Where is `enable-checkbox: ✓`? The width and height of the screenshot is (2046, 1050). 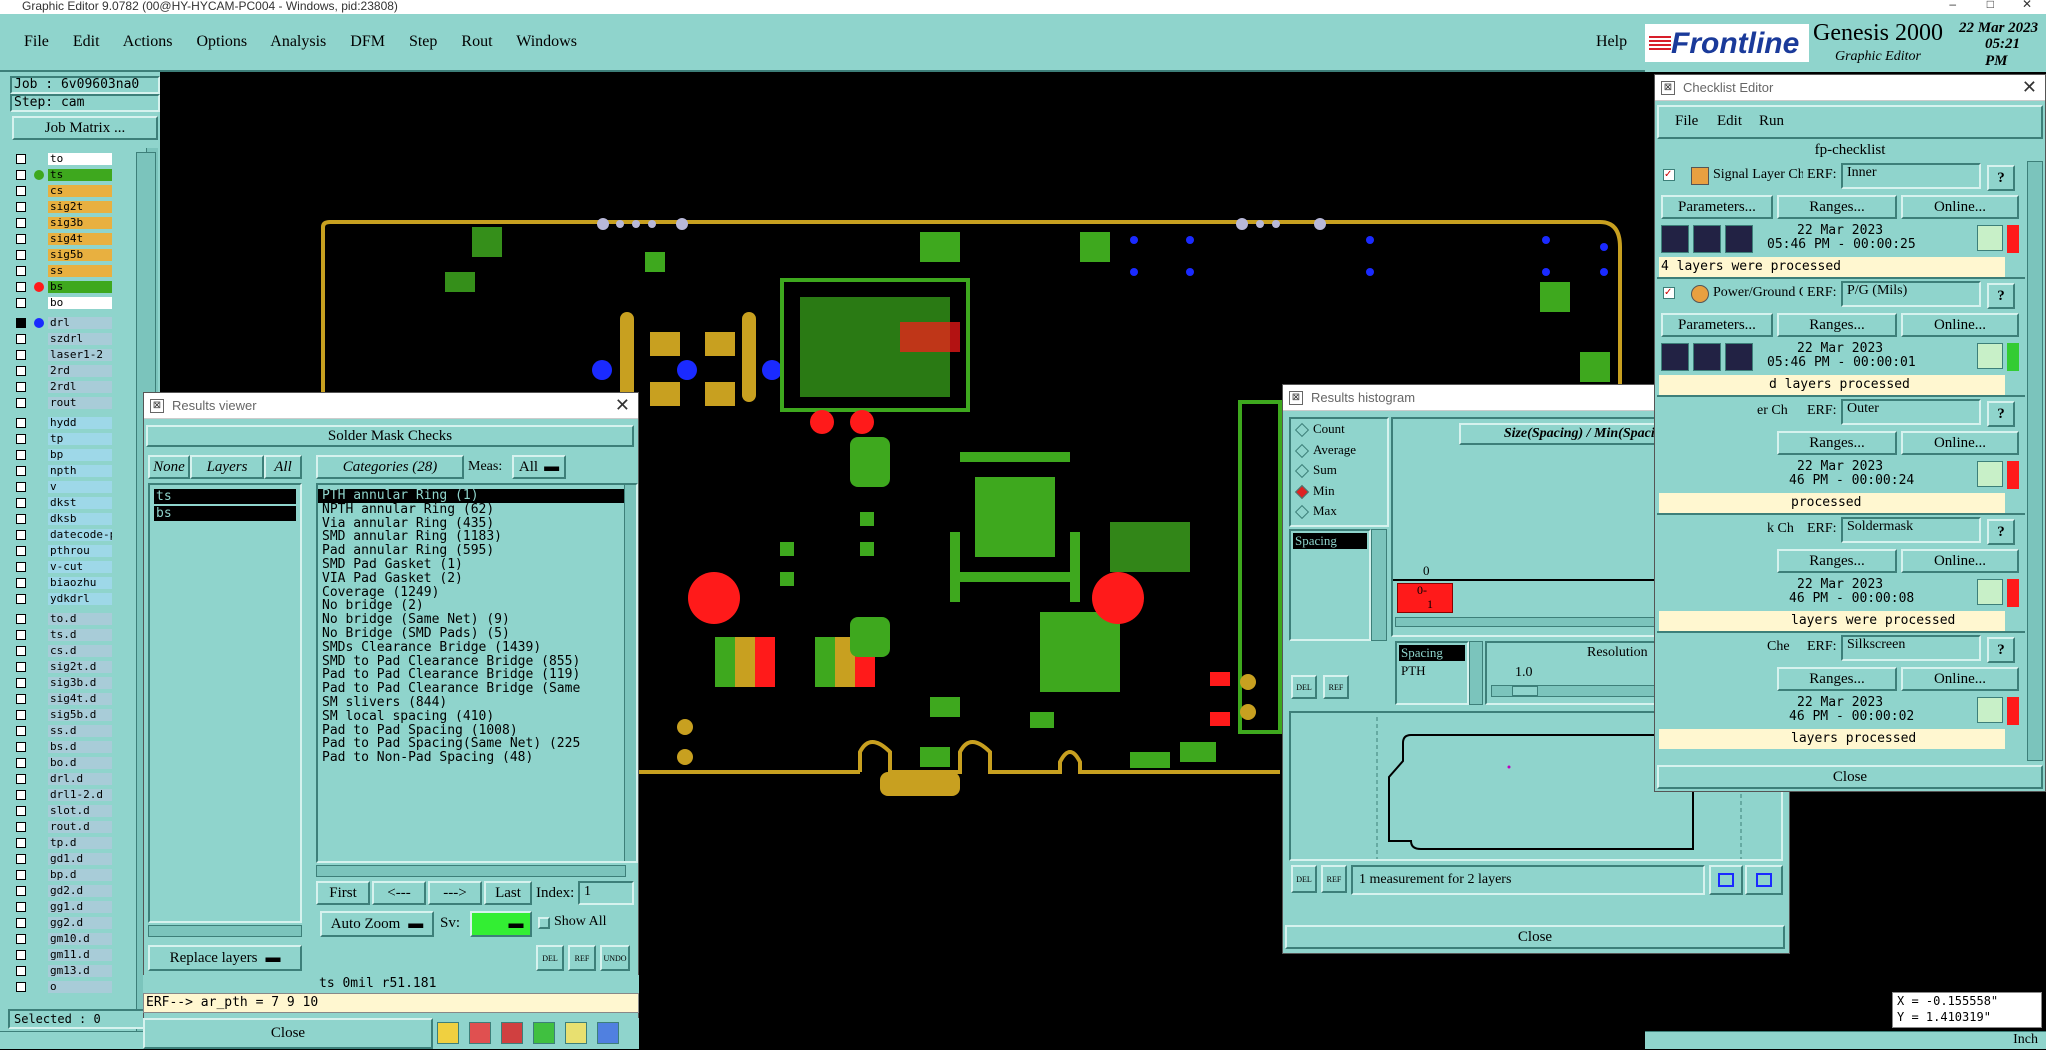
enable-checkbox: ✓ is located at coordinates (1669, 293).